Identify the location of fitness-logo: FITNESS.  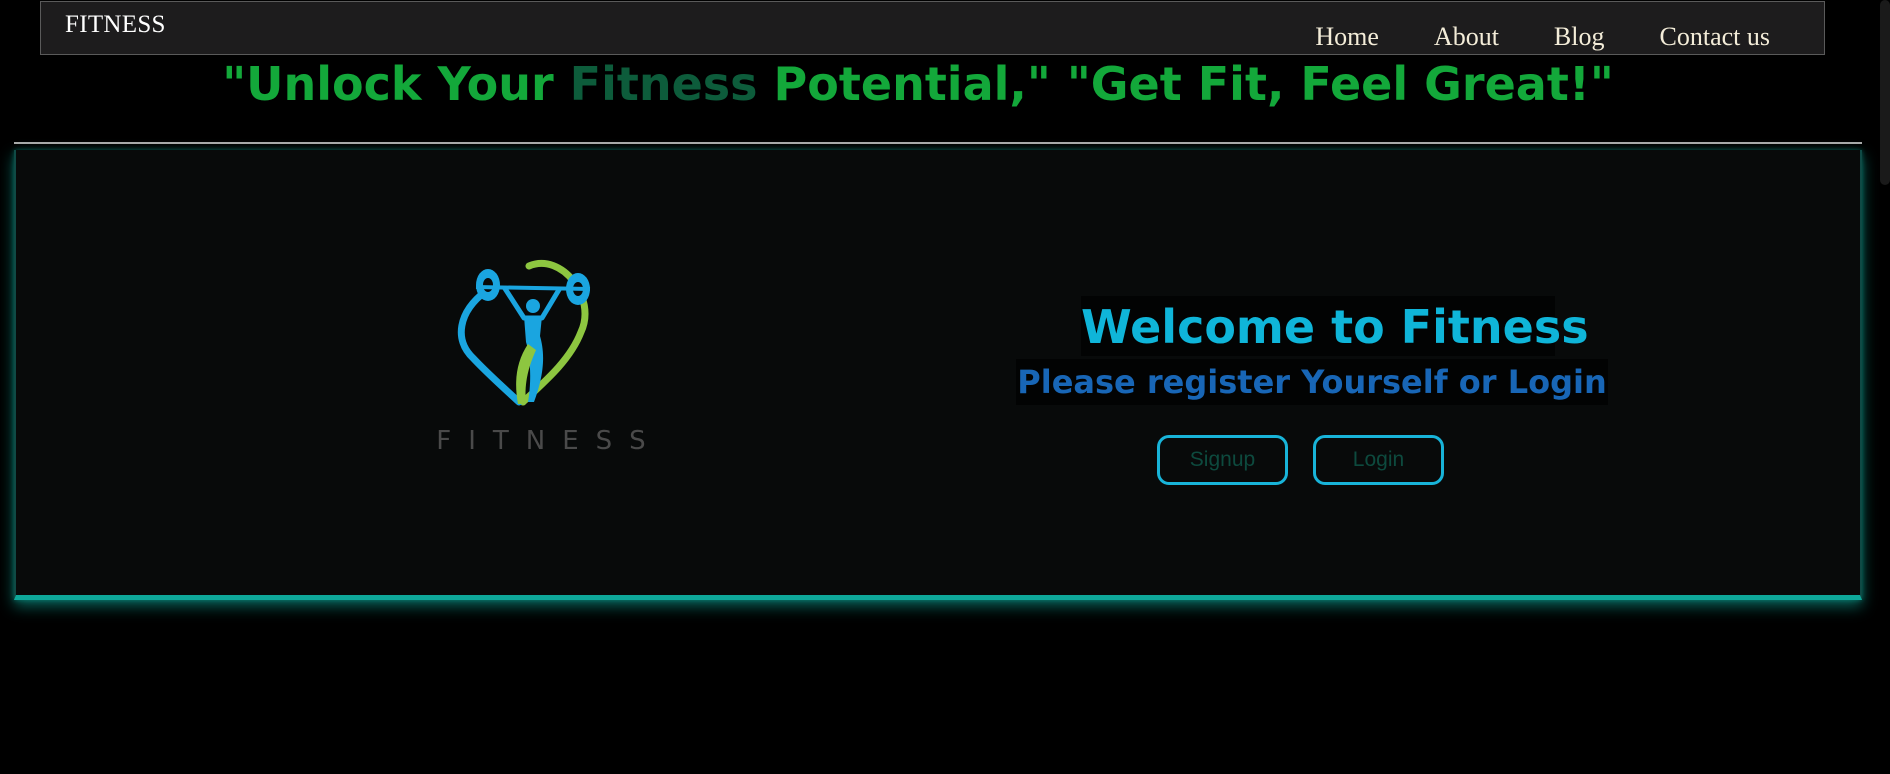
(541, 369).